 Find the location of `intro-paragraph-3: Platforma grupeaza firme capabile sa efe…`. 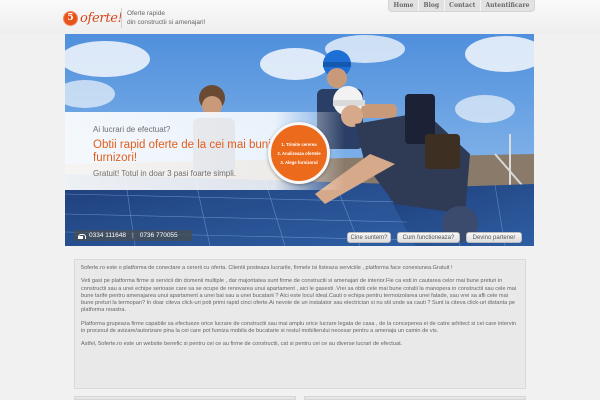

intro-paragraph-3: Platforma grupeaza firme capabile sa efe… is located at coordinates (298, 327).